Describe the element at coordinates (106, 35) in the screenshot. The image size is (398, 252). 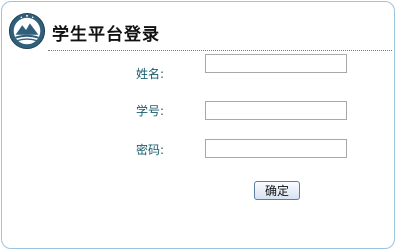
I see `page-title: 学生平台登录` at that location.